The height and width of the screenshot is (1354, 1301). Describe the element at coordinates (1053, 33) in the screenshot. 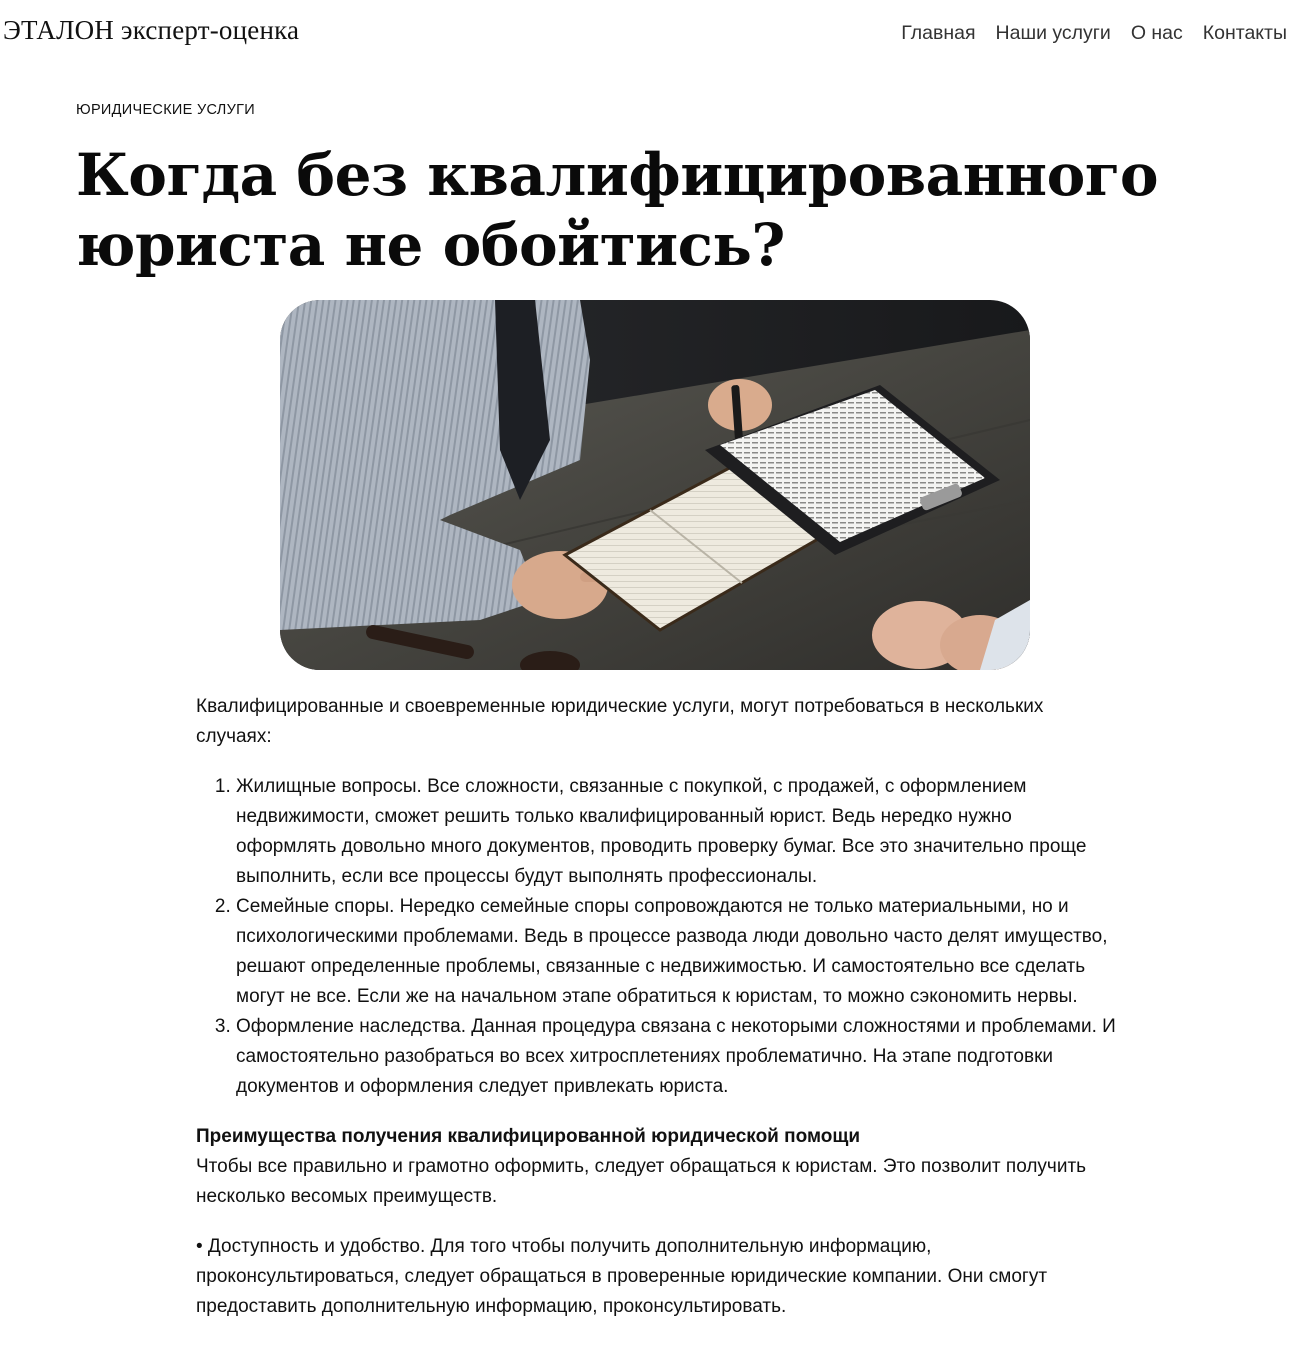

I see `nav-services: Наши услуги` at that location.